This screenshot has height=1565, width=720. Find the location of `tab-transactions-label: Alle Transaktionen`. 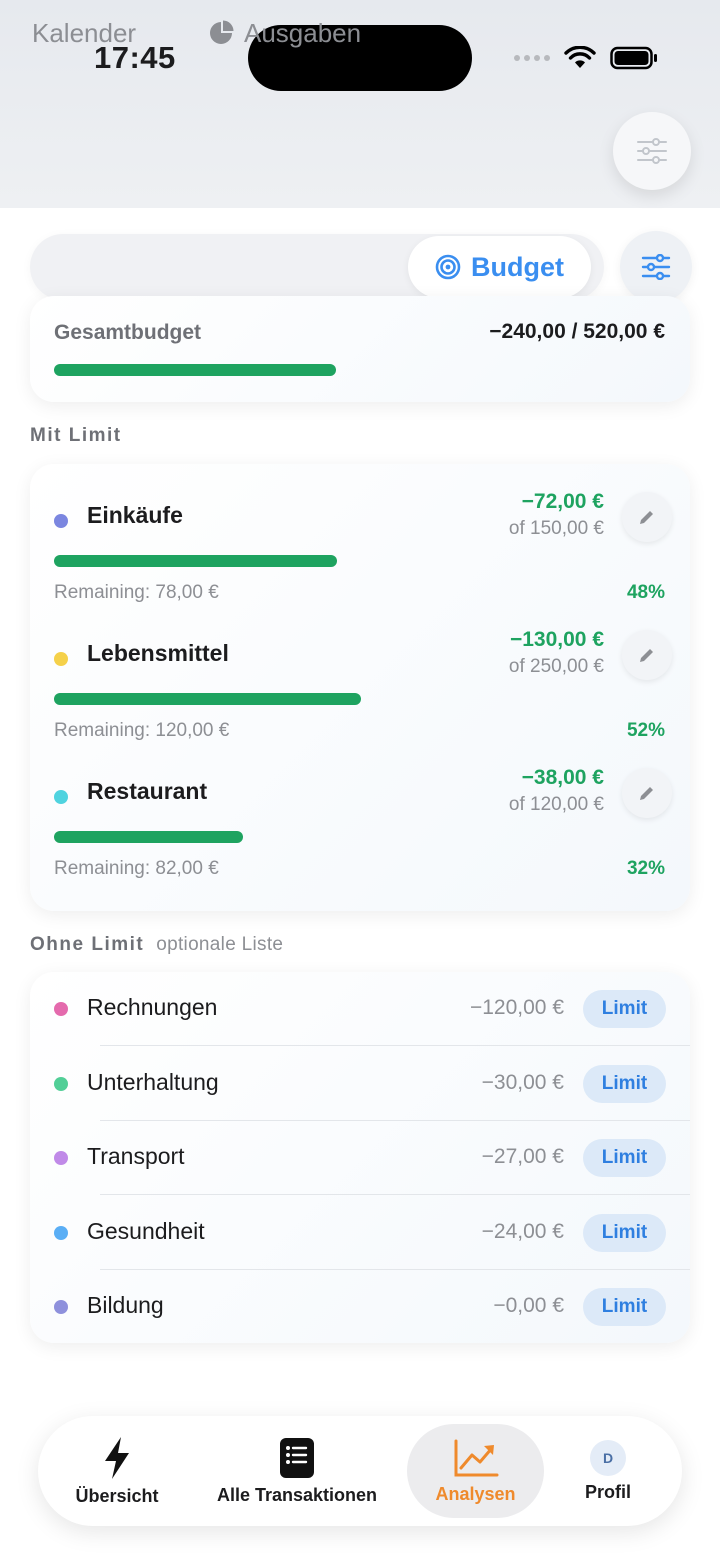

tab-transactions-label: Alle Transaktionen is located at coordinates (297, 1494).